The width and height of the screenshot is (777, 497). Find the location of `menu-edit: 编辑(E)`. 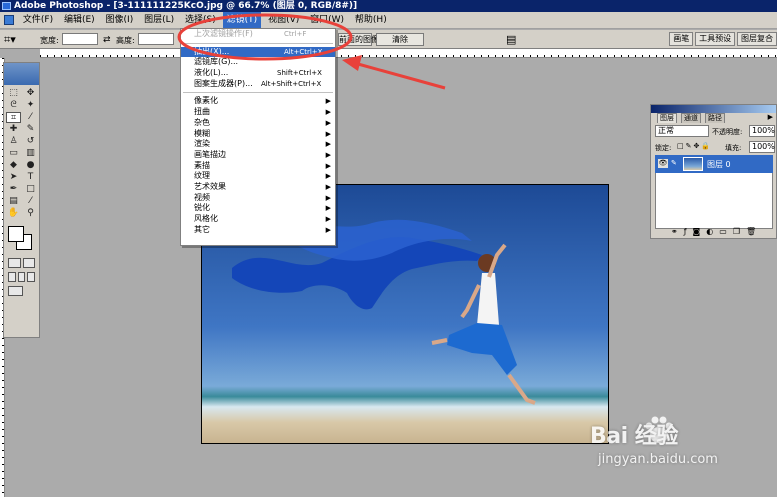

menu-edit: 编辑(E) is located at coordinates (79, 20).